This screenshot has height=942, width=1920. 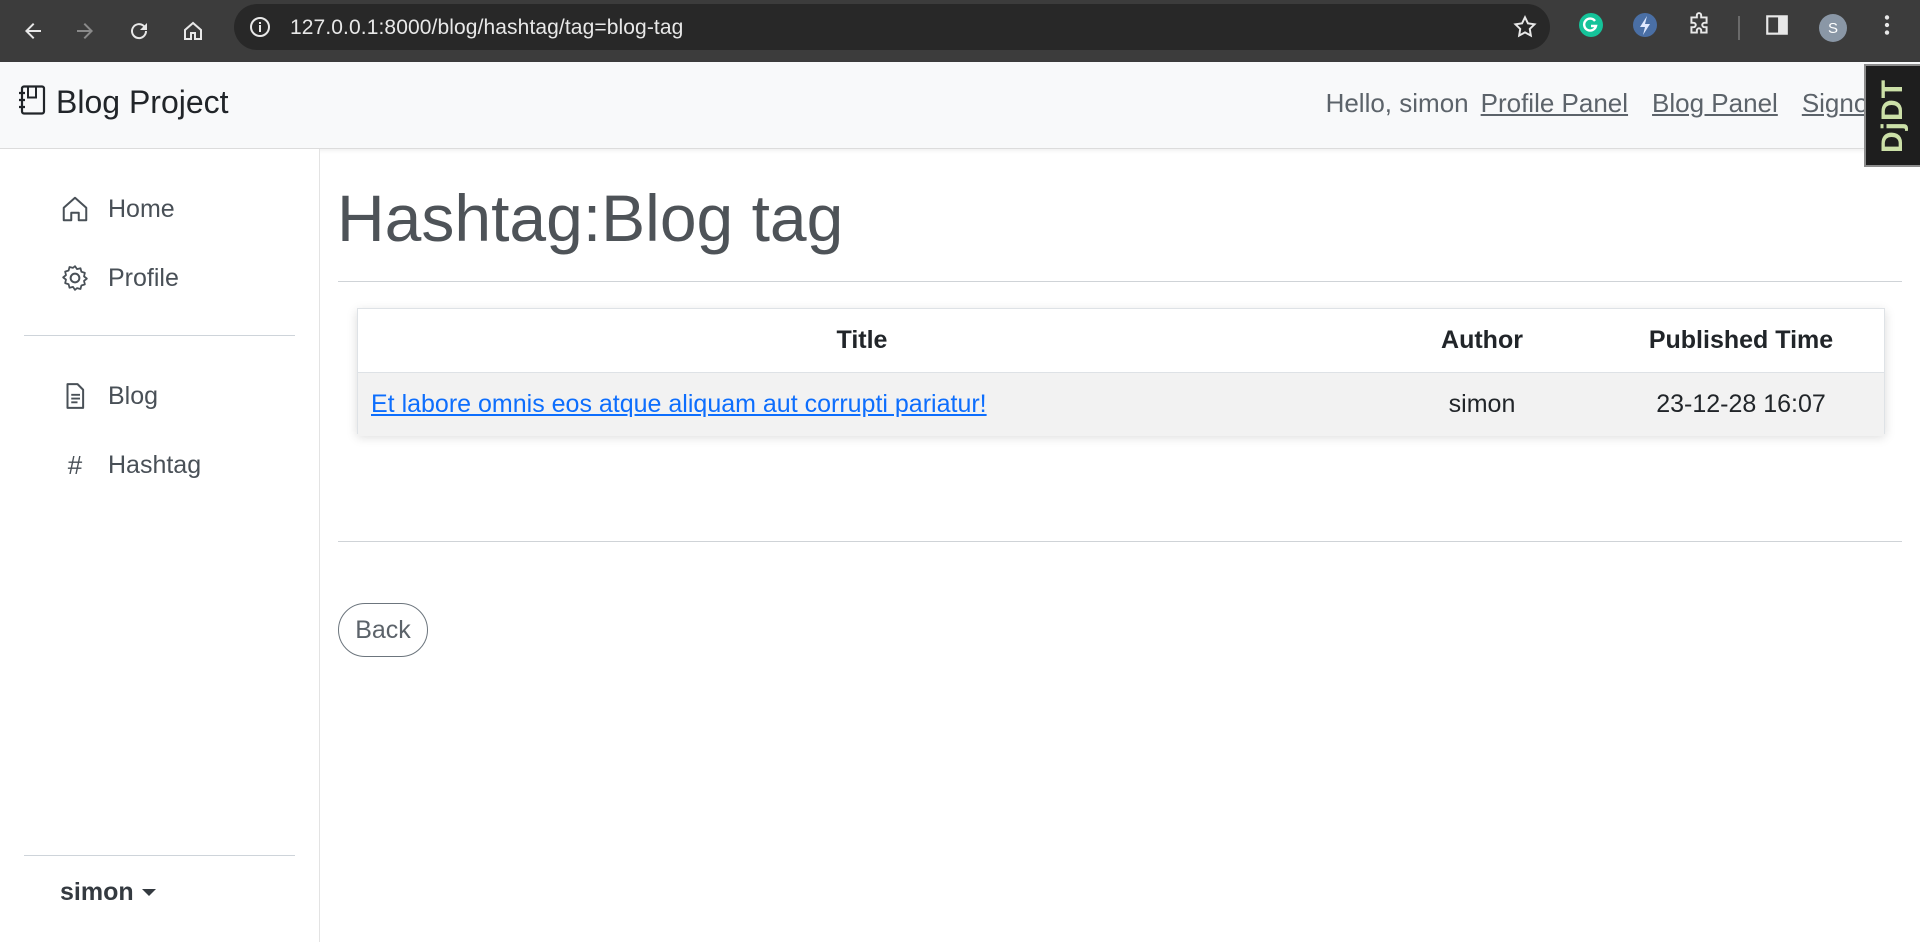 What do you see at coordinates (1397, 103) in the screenshot?
I see `greeting-text: Hello, simon` at bounding box center [1397, 103].